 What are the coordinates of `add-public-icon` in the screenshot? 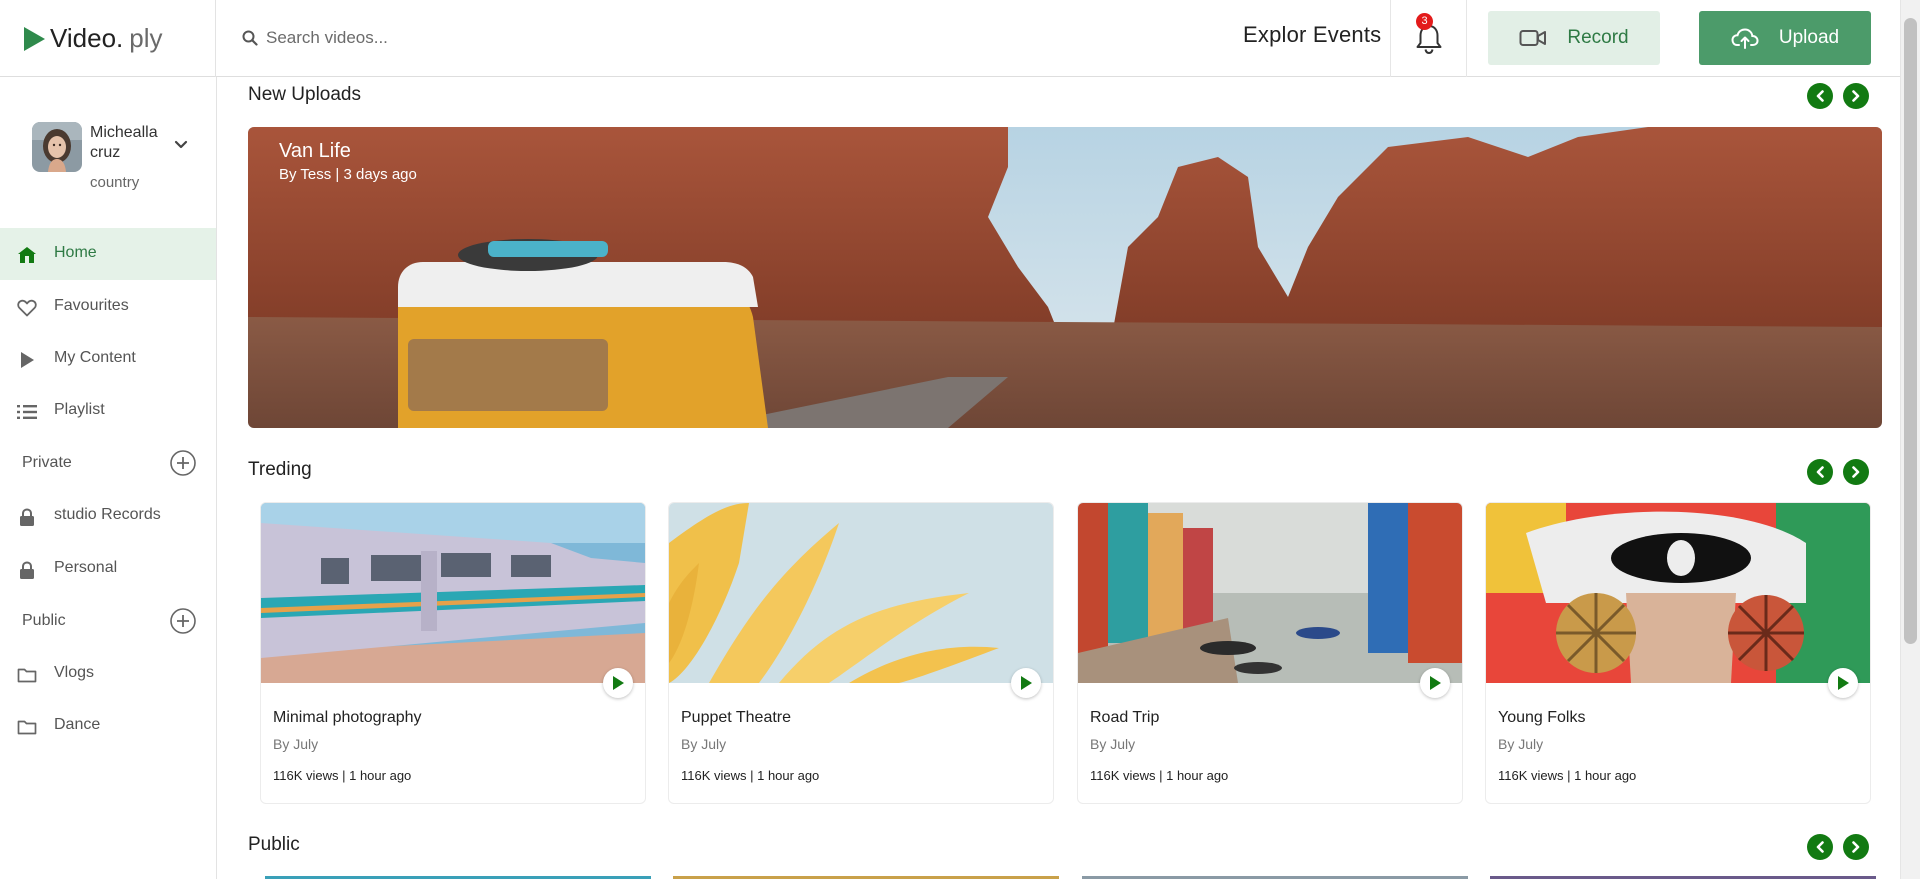 It's located at (183, 623).